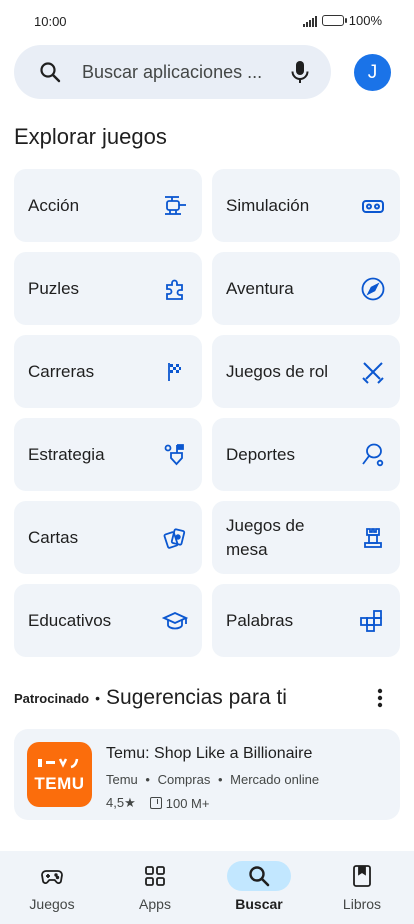 This screenshot has height=924, width=414. What do you see at coordinates (373, 538) in the screenshot?
I see `chess-rook-icon` at bounding box center [373, 538].